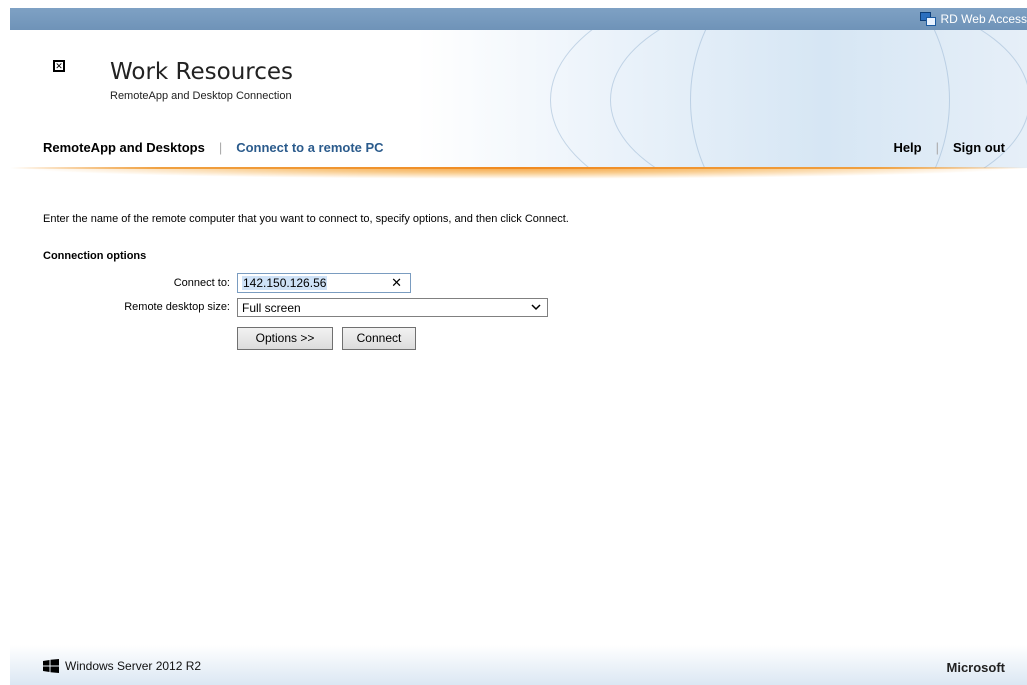 The width and height of the screenshot is (1027, 685). Describe the element at coordinates (392, 307) in the screenshot. I see `desktop-size-select: Full screen` at that location.